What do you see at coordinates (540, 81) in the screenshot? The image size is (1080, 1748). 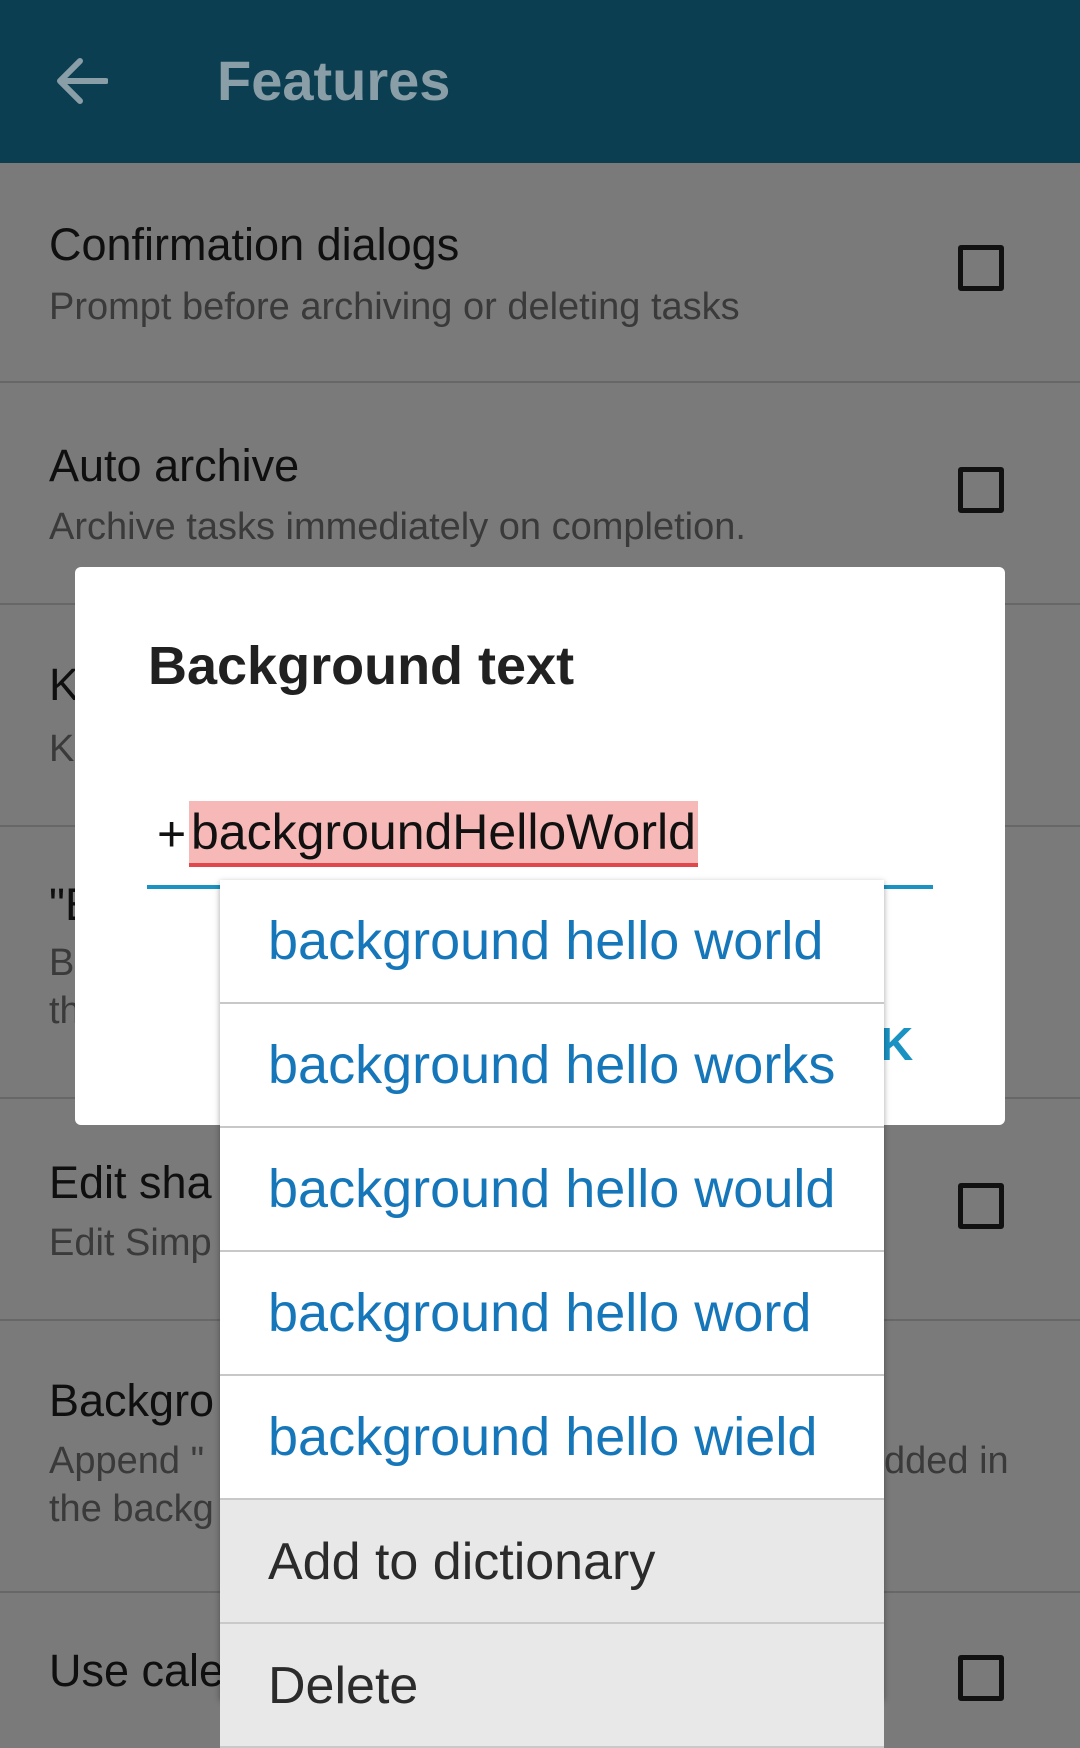 I see `app-bar: Features` at bounding box center [540, 81].